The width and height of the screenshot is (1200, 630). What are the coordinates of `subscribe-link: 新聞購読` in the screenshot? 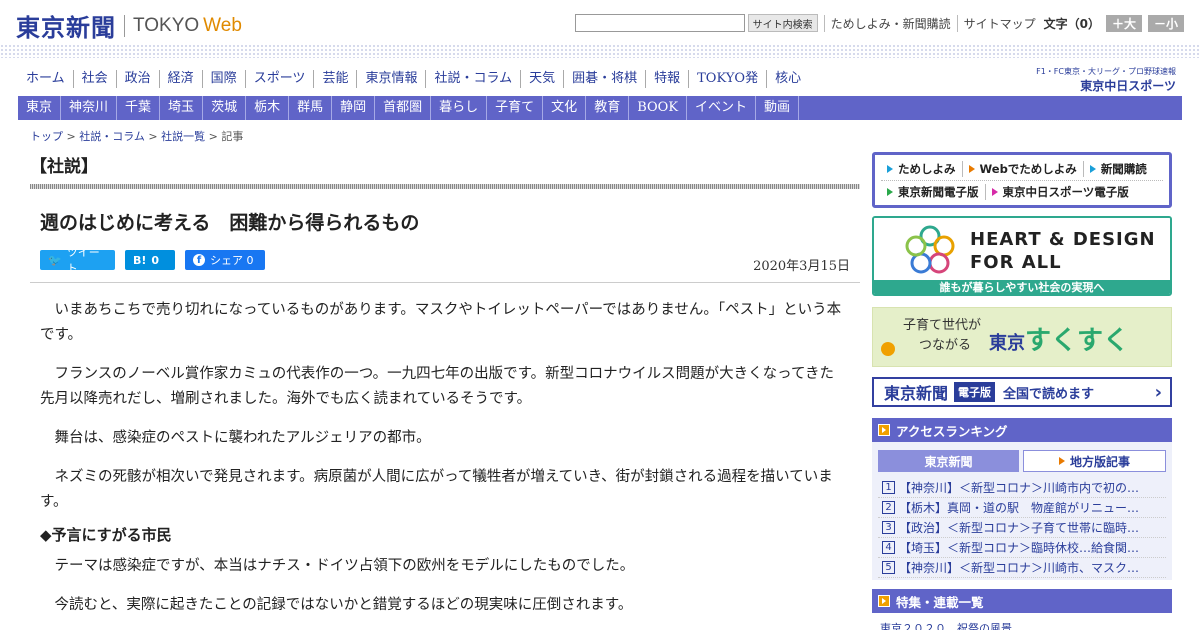 It's located at (1118, 169).